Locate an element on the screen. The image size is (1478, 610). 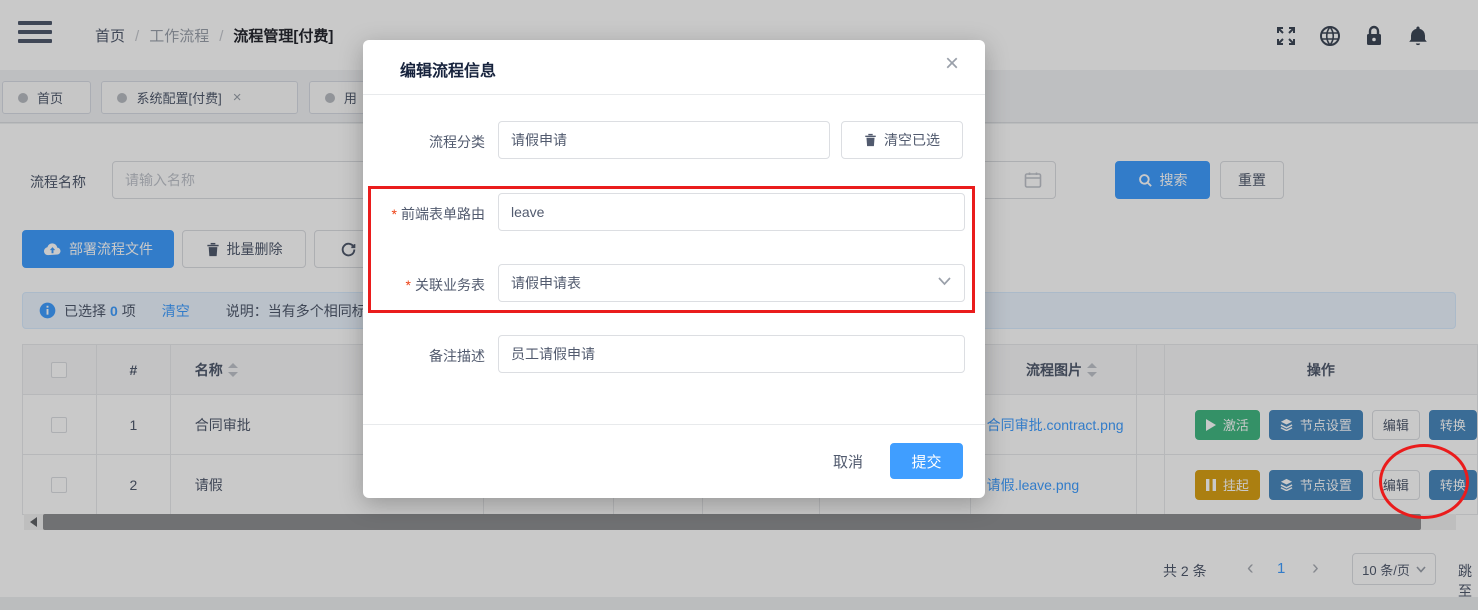
submit-button: 提交 is located at coordinates (926, 461).